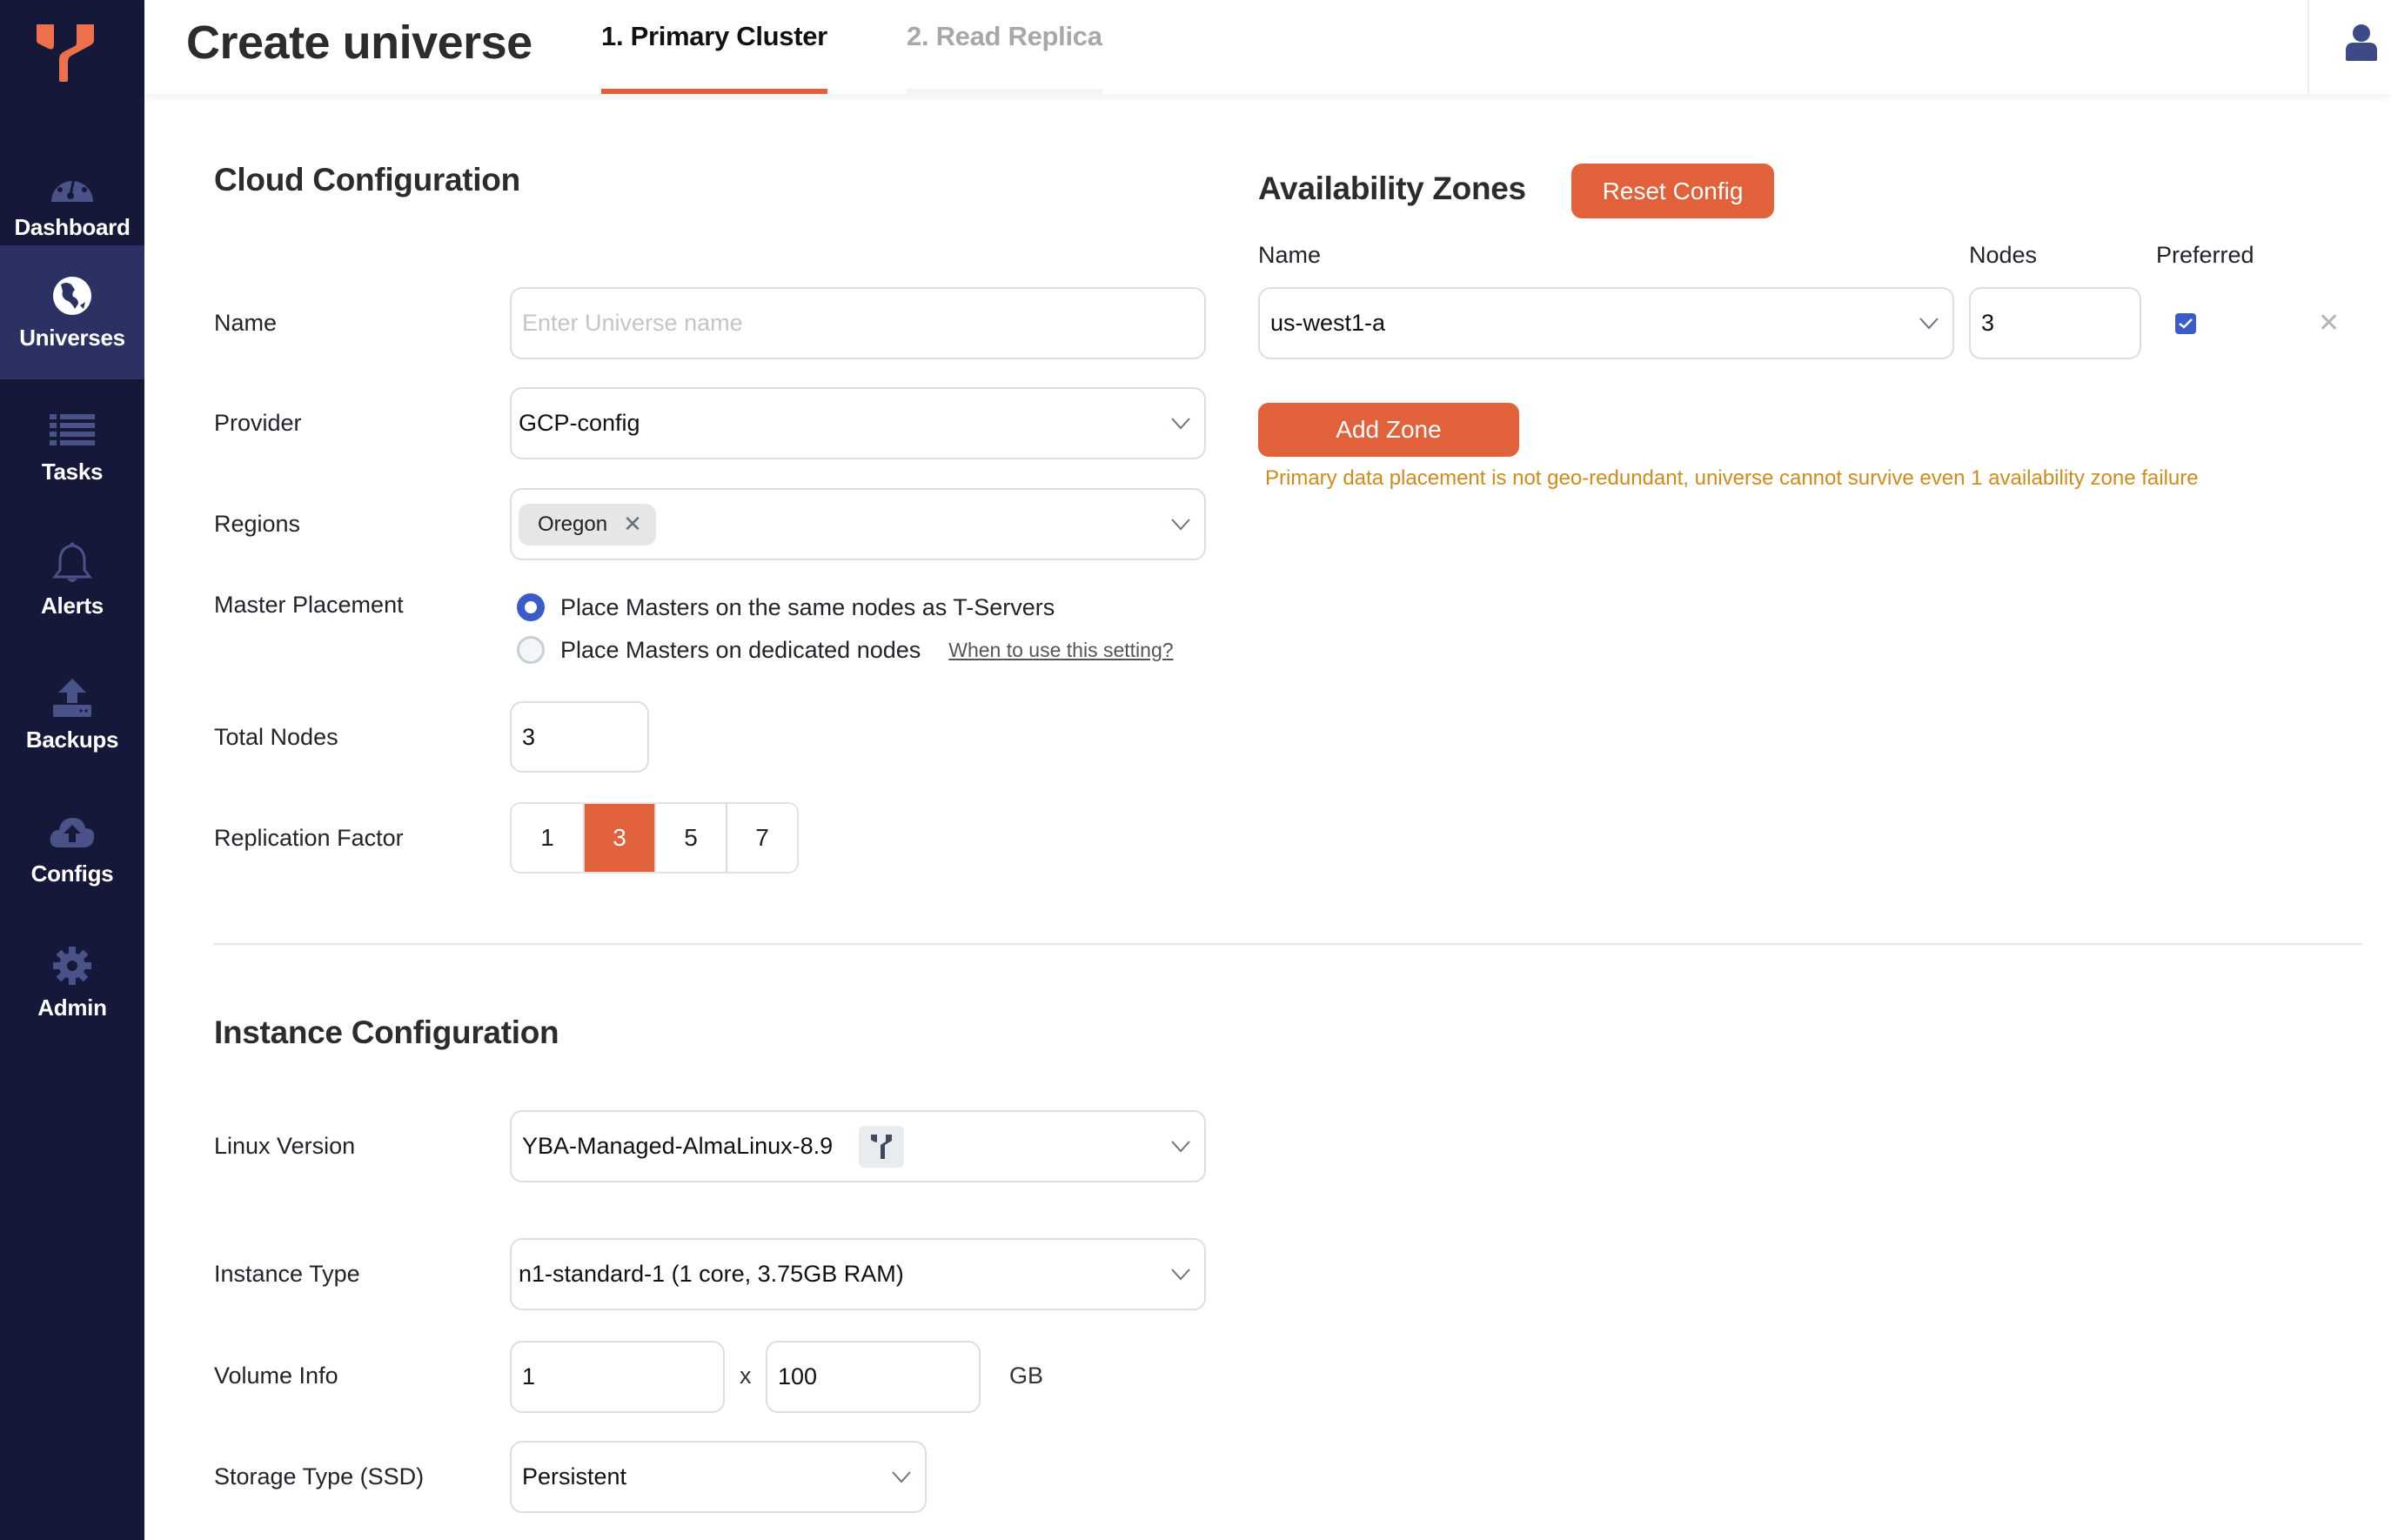  I want to click on section-divider, so click(1288, 944).